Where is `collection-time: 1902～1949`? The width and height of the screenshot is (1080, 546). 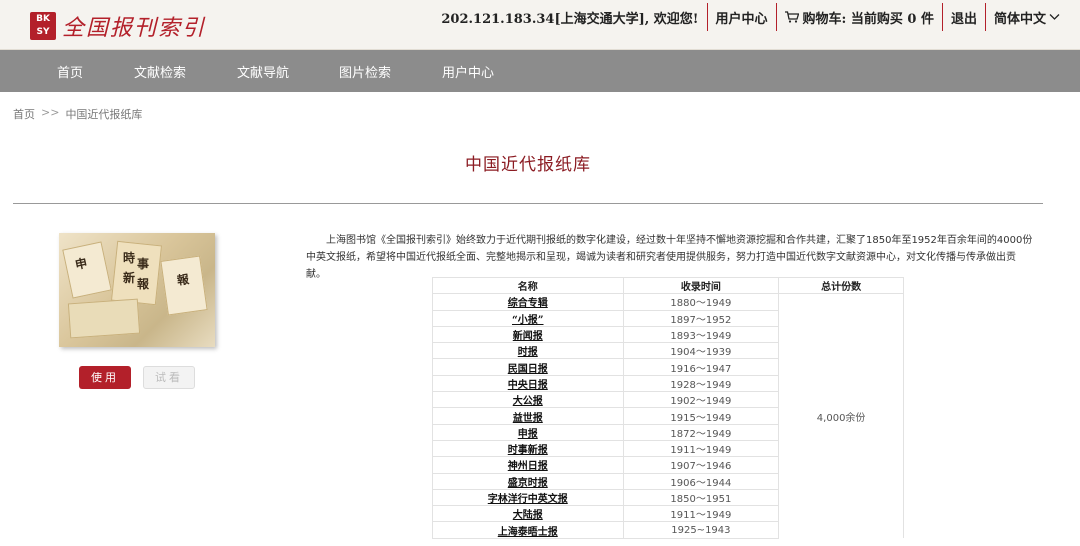
collection-time: 1902～1949 is located at coordinates (701, 400).